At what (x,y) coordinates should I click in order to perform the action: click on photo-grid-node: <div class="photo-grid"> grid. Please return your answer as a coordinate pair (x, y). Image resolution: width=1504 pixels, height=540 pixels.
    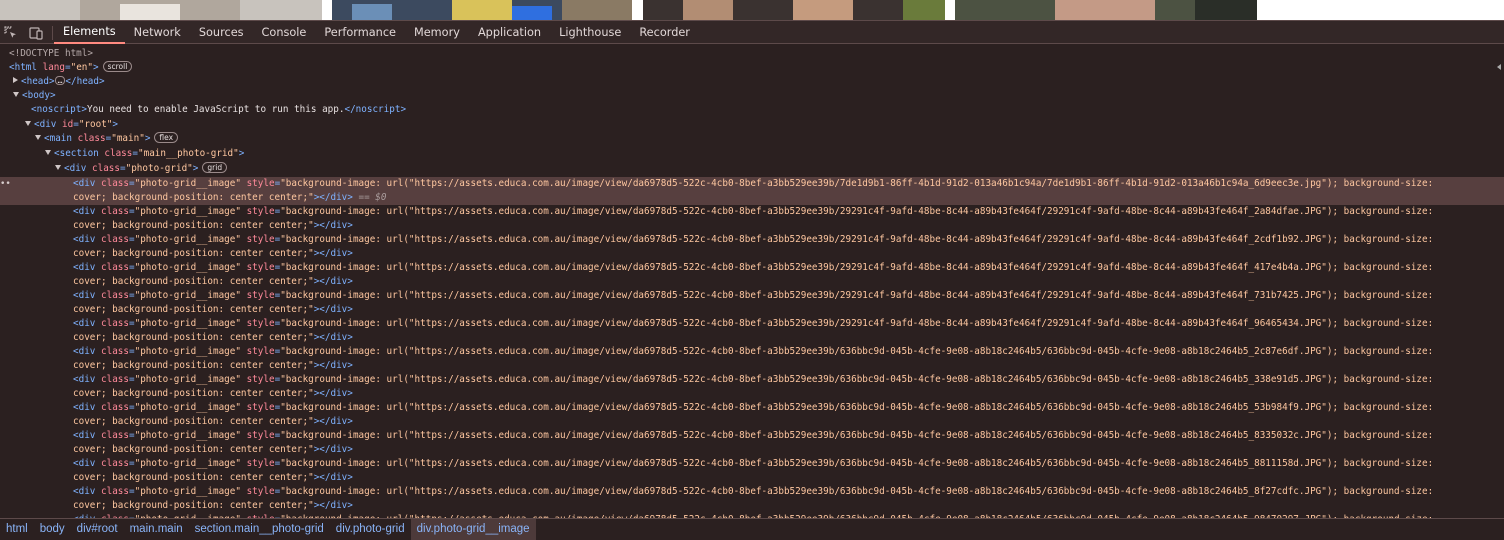
    Looking at the image, I should click on (141, 169).